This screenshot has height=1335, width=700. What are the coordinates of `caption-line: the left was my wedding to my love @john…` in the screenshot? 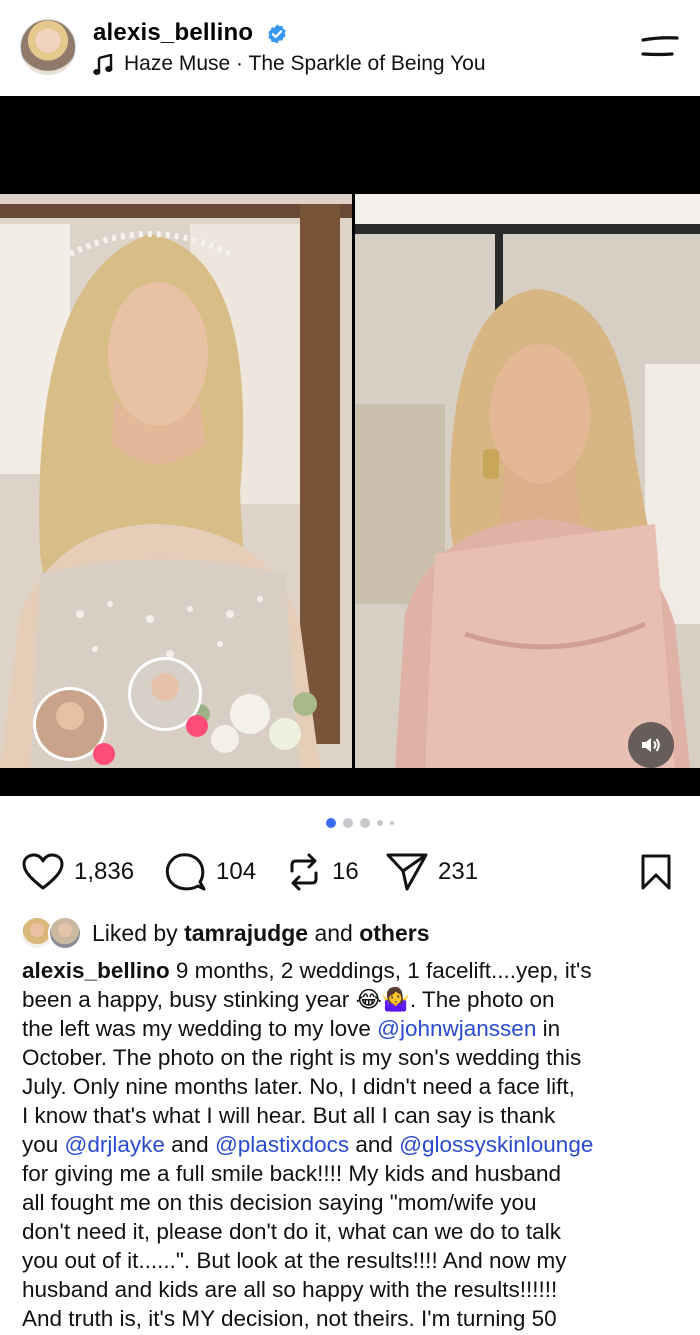 It's located at (354, 1028).